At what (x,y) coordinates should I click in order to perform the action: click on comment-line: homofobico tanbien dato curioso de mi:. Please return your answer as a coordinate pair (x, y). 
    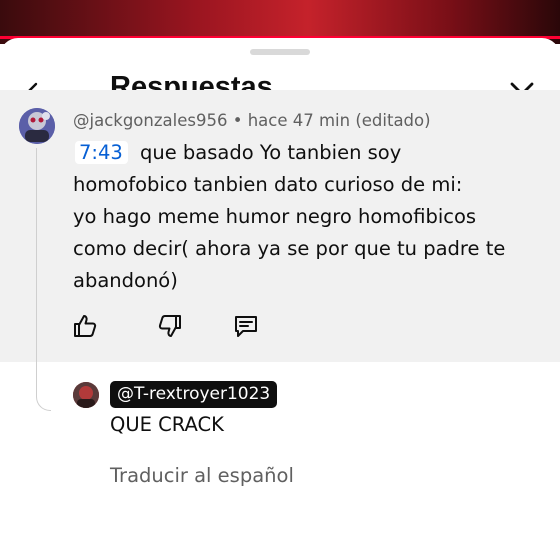
    Looking at the image, I should click on (268, 184).